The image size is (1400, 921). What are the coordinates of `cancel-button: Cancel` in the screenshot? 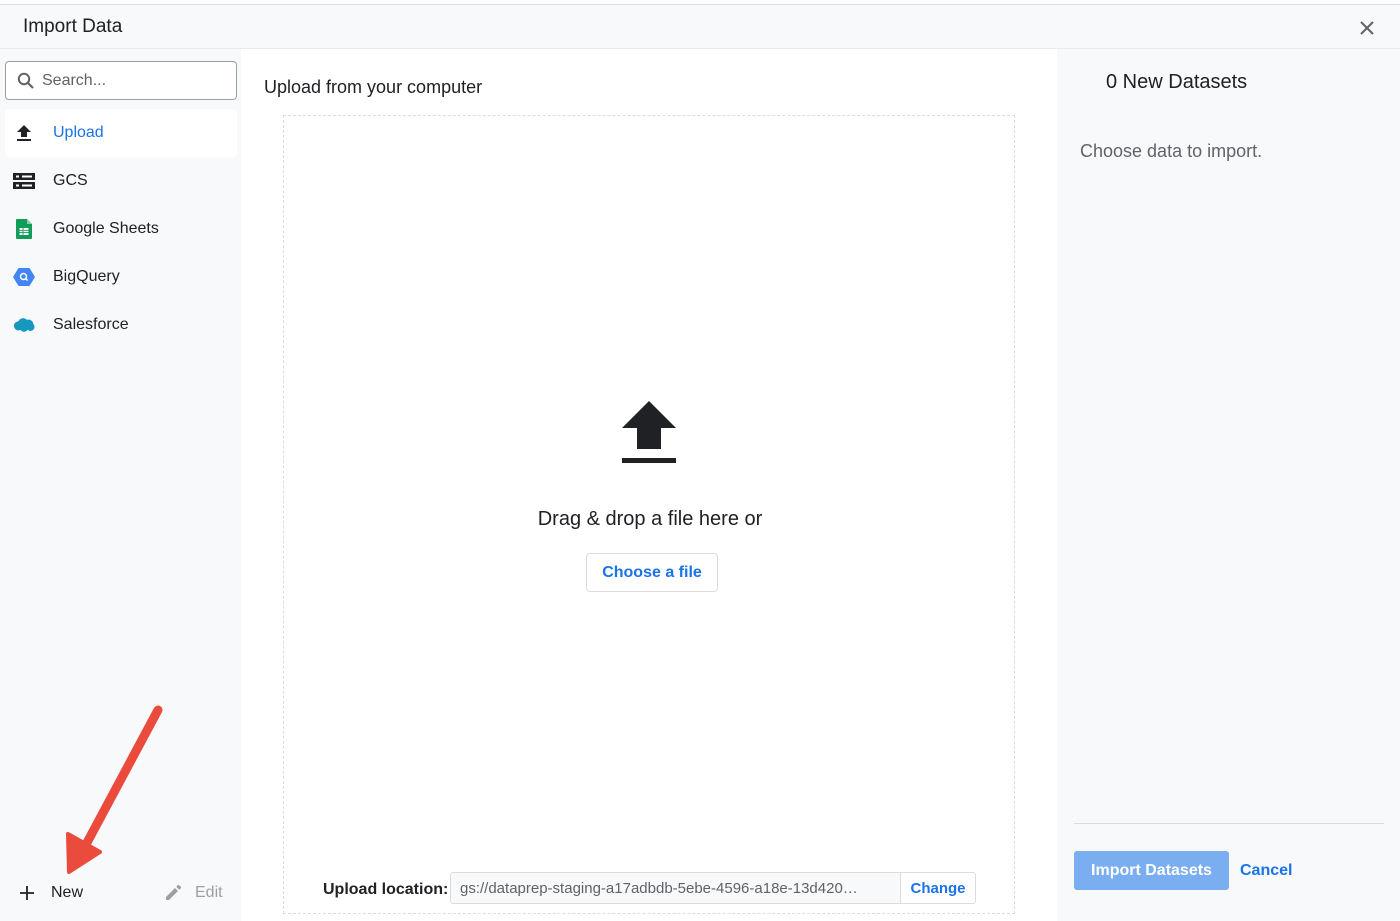 It's located at (1266, 870).